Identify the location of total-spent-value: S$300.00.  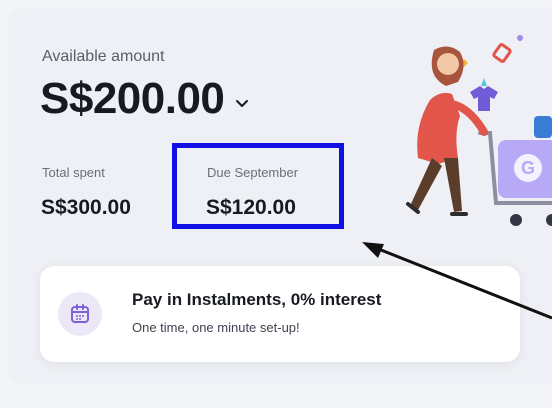
(86, 207).